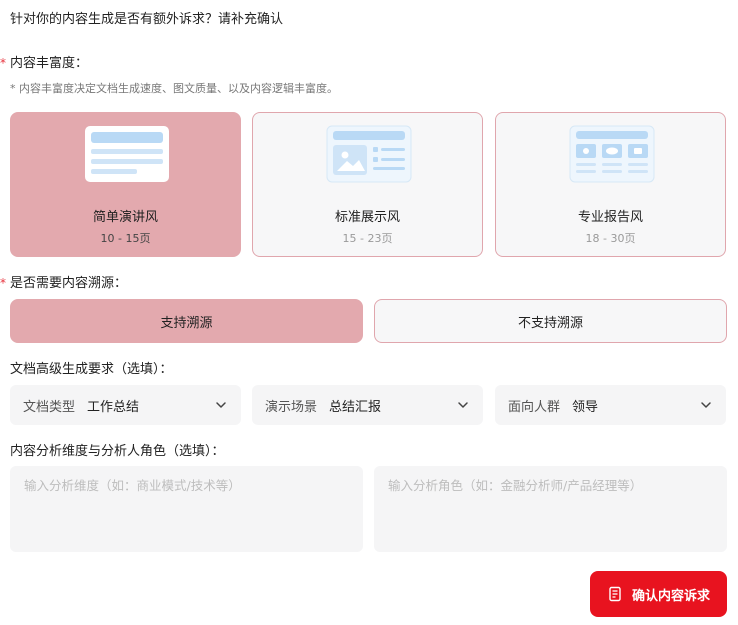  Describe the element at coordinates (550, 321) in the screenshot. I see `tracing-no-button: 不支持溯源` at that location.